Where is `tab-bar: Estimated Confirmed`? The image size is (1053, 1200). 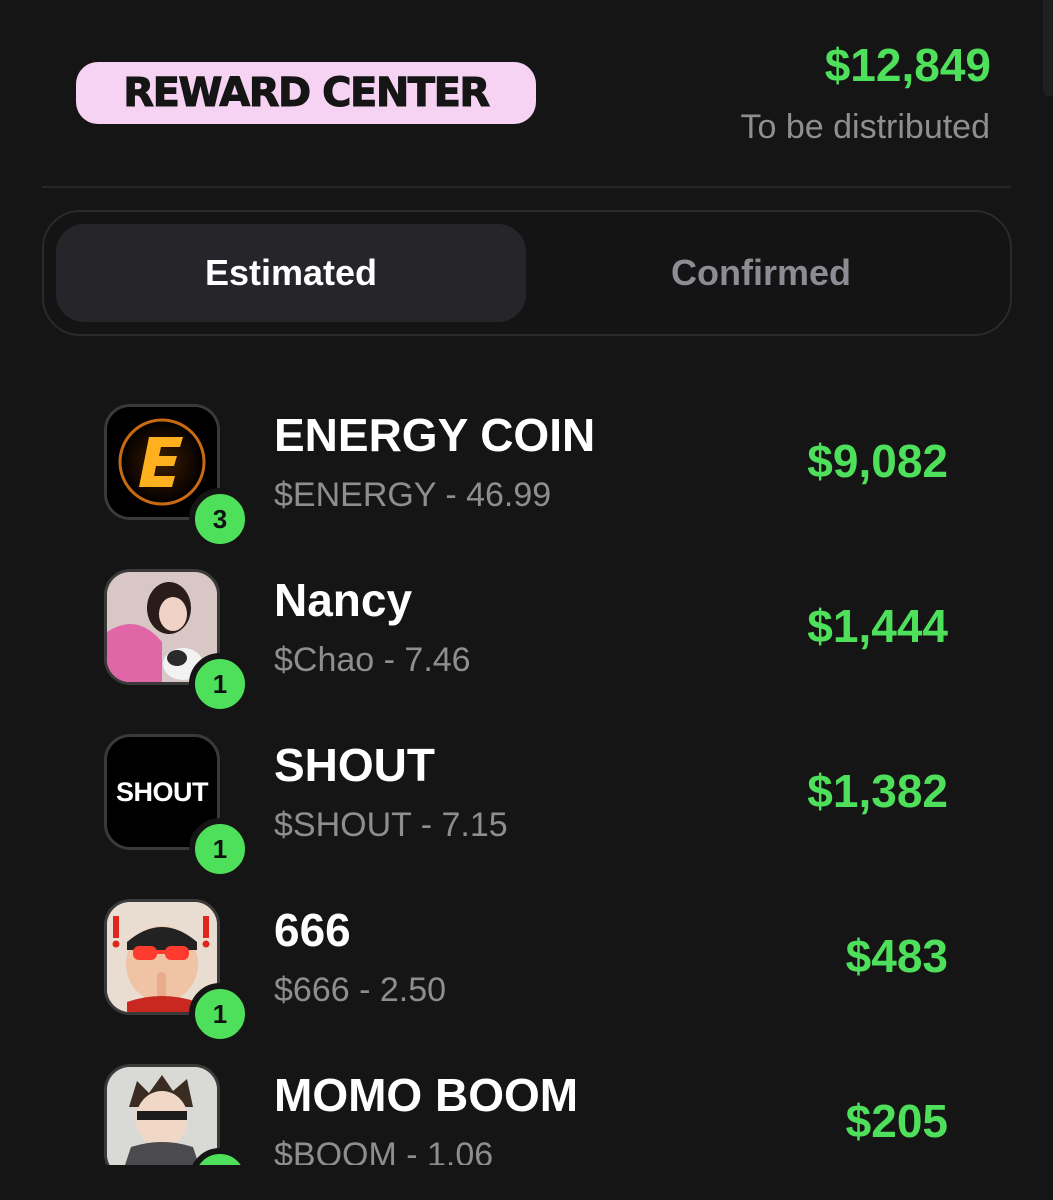
tab-bar: Estimated Confirmed is located at coordinates (527, 273).